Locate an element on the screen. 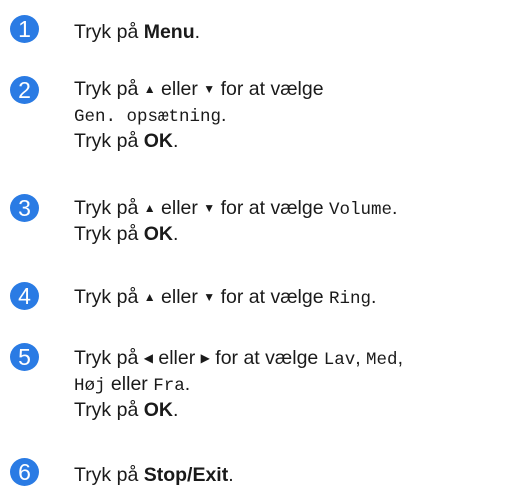 The height and width of the screenshot is (495, 532). instruction-line: Gen. opsætning. is located at coordinates (199, 115).